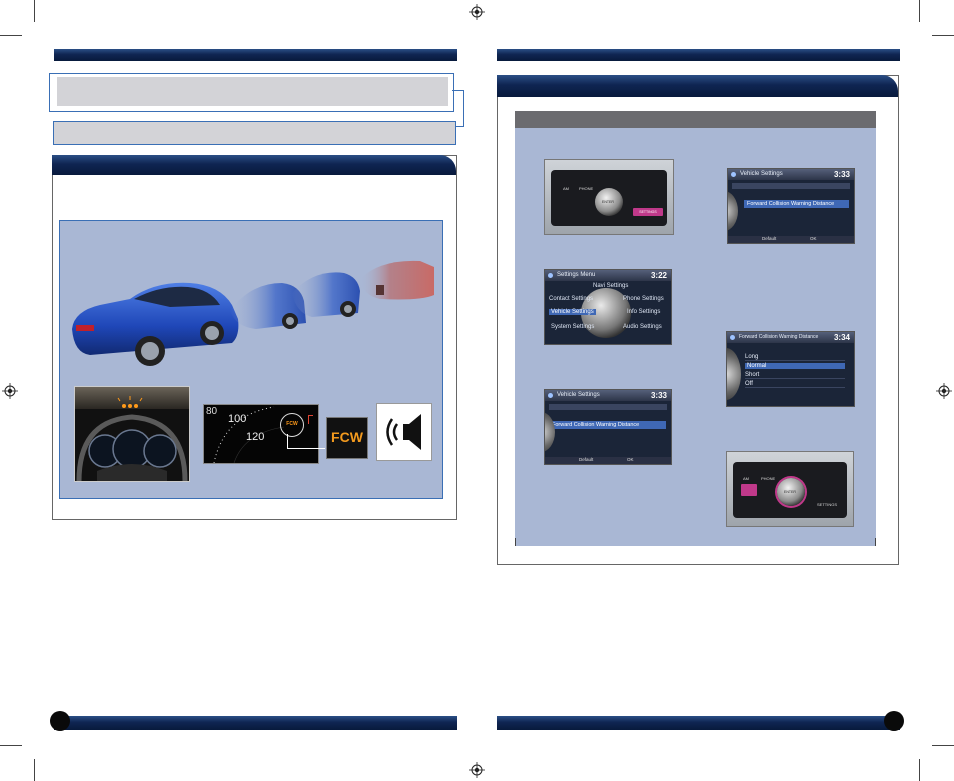 The height and width of the screenshot is (781, 954). I want to click on lead-vehicle-red-image, so click(397, 280).